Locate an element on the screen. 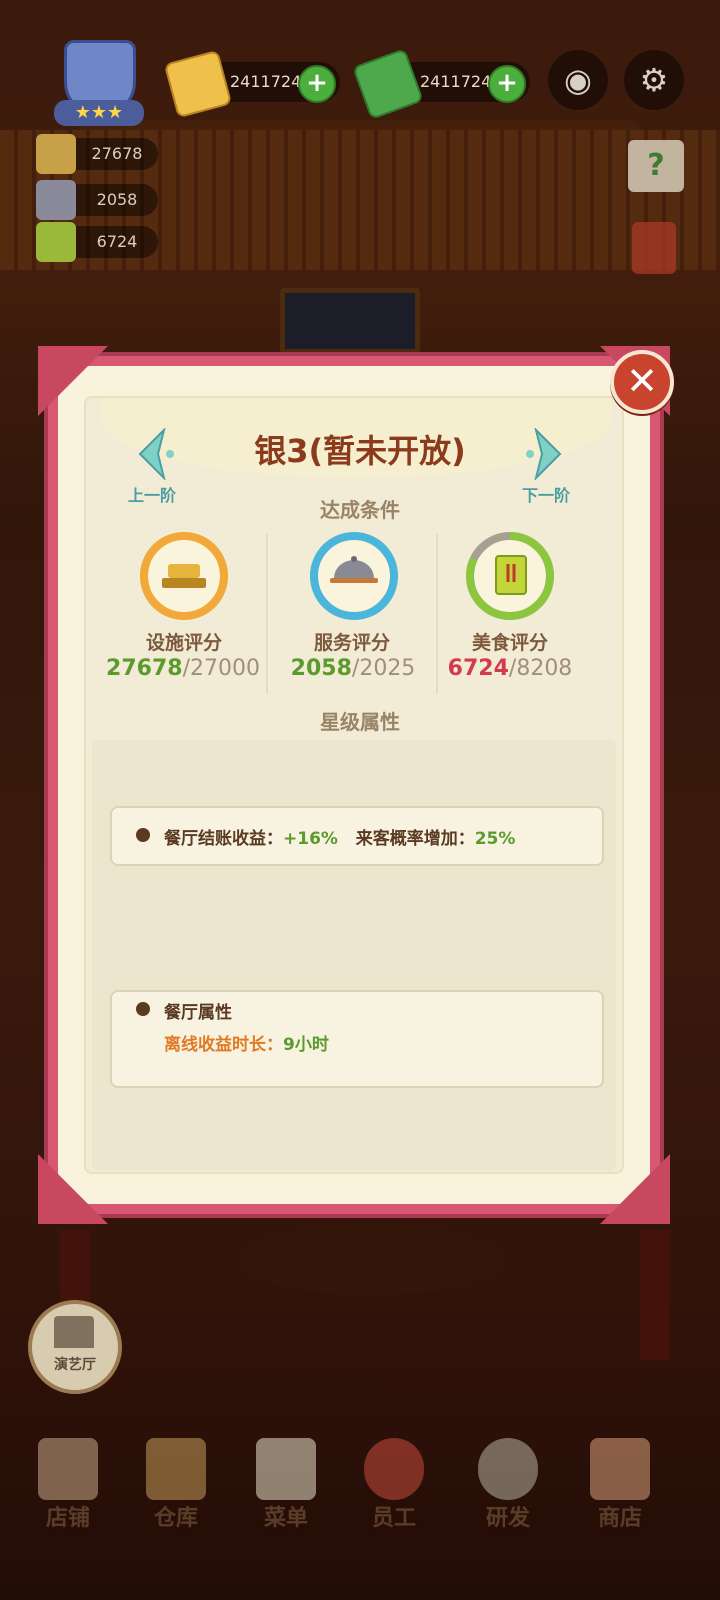  facility-score-pill: 27678 is located at coordinates (97, 154).